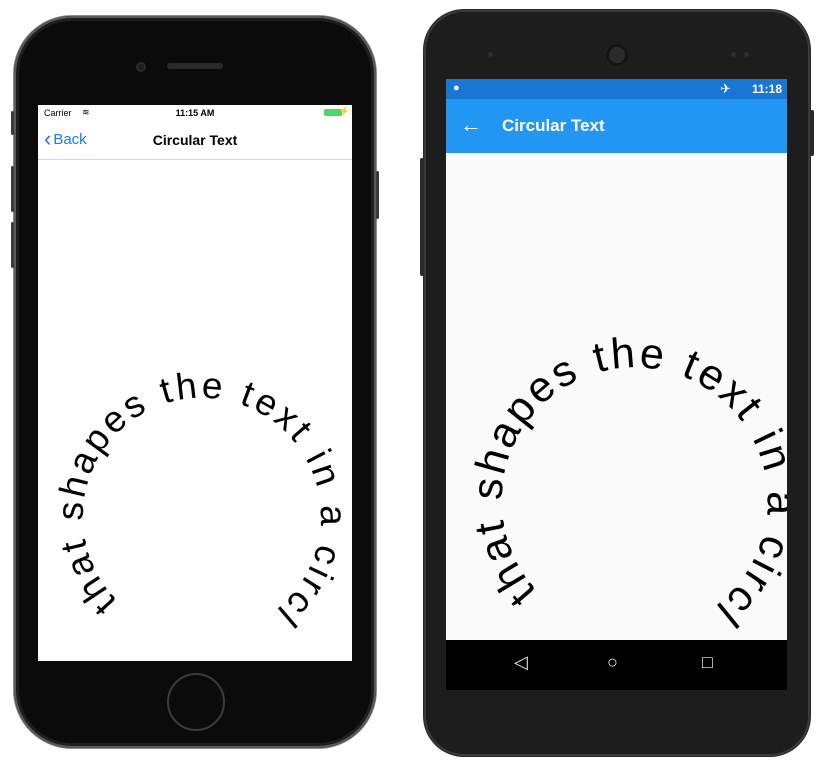  I want to click on ios-status-bar: Carrier ≋ 11:15 AM ⚡, so click(195, 113).